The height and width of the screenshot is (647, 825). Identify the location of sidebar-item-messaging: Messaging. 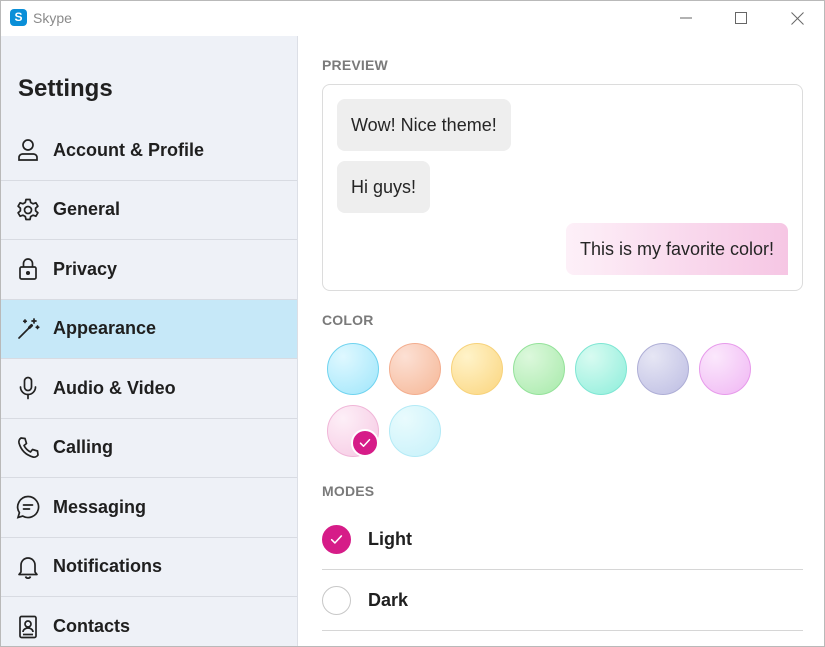
(149, 508).